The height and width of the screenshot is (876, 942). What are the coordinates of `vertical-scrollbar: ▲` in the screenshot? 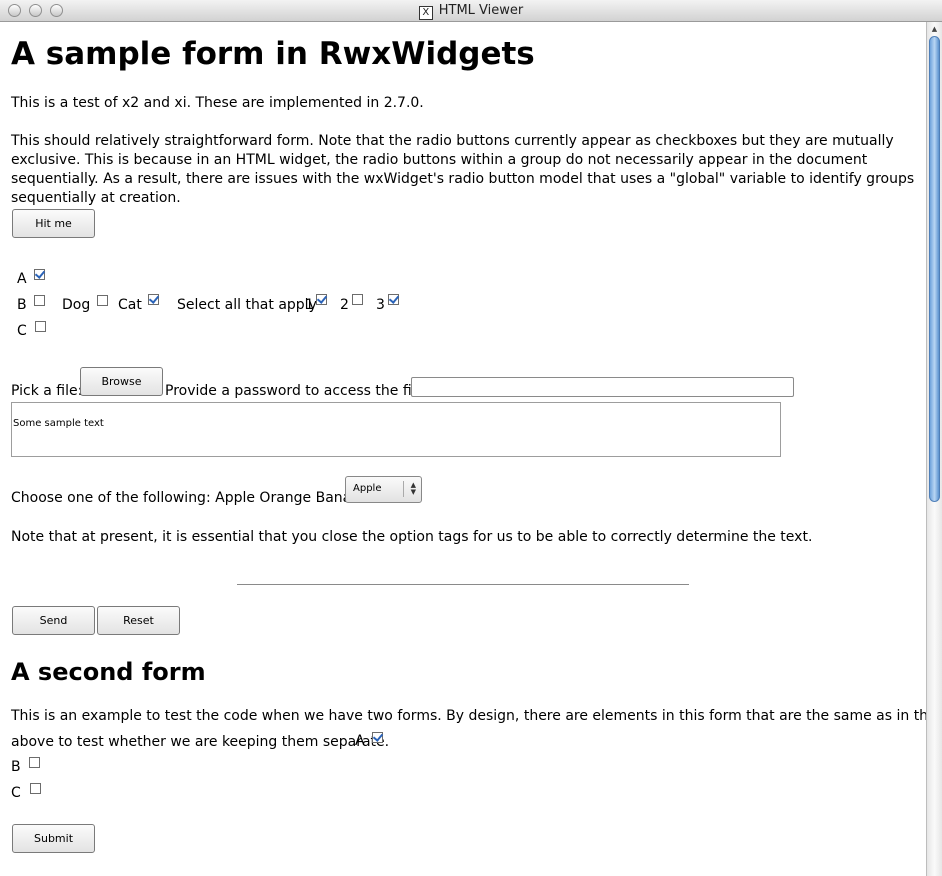 It's located at (934, 449).